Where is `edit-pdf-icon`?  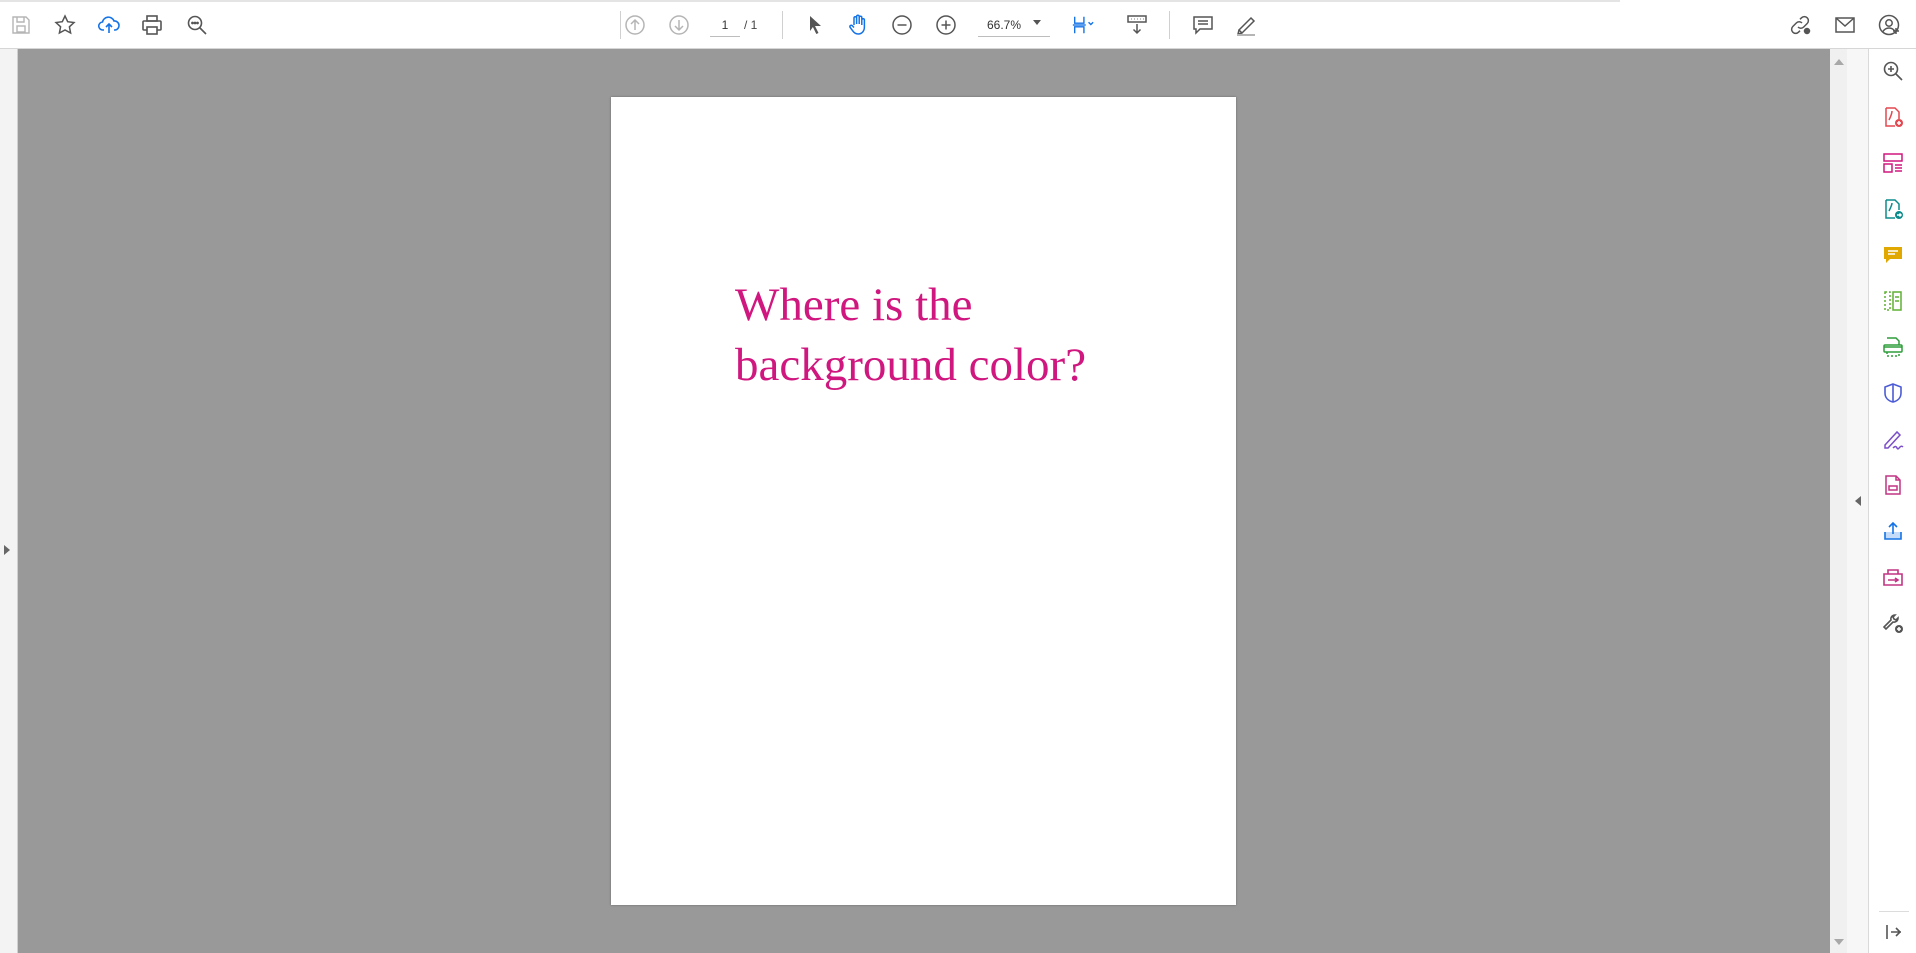
edit-pdf-icon is located at coordinates (1893, 485).